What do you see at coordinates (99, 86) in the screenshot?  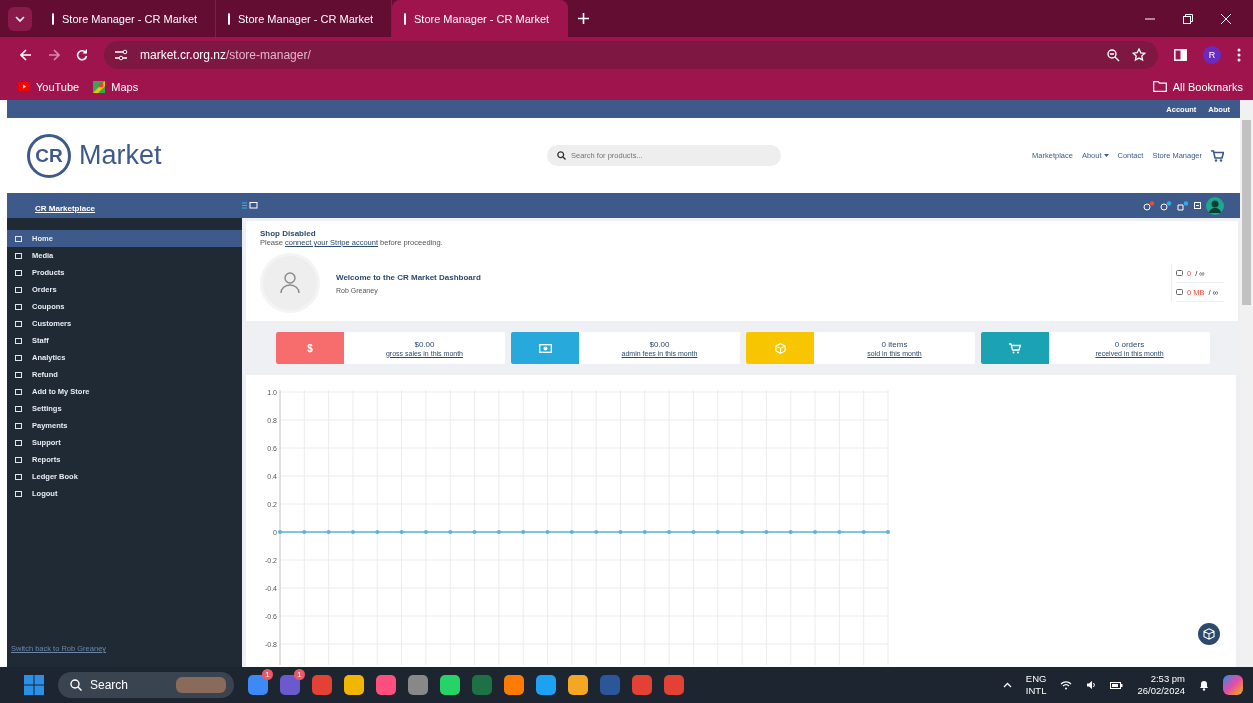 I see `map-pin-icon` at bounding box center [99, 86].